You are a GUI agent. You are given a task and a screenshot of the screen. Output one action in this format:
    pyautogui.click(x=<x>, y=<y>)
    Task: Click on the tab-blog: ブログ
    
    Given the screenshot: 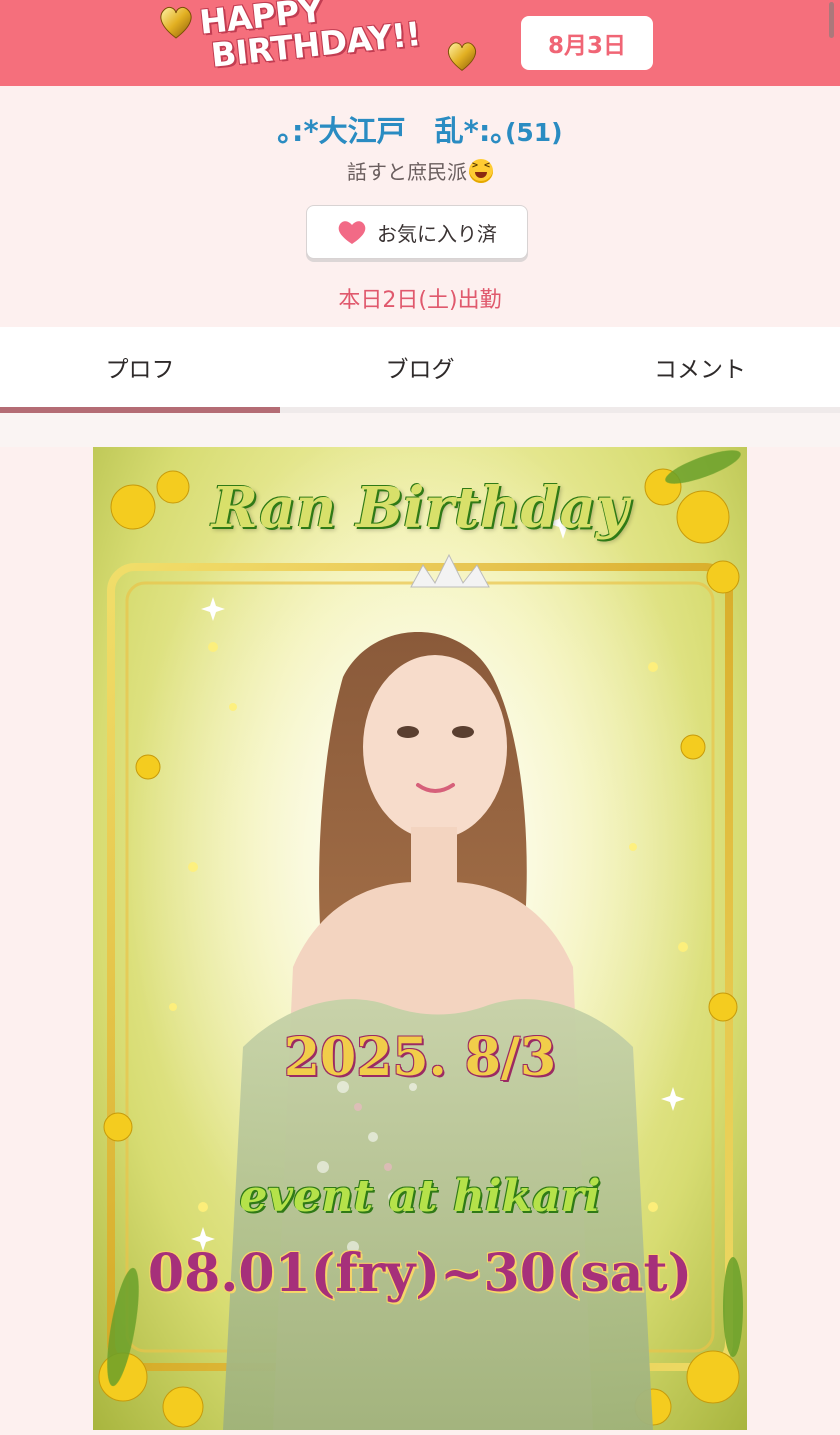 What is the action you would take?
    pyautogui.click(x=420, y=370)
    